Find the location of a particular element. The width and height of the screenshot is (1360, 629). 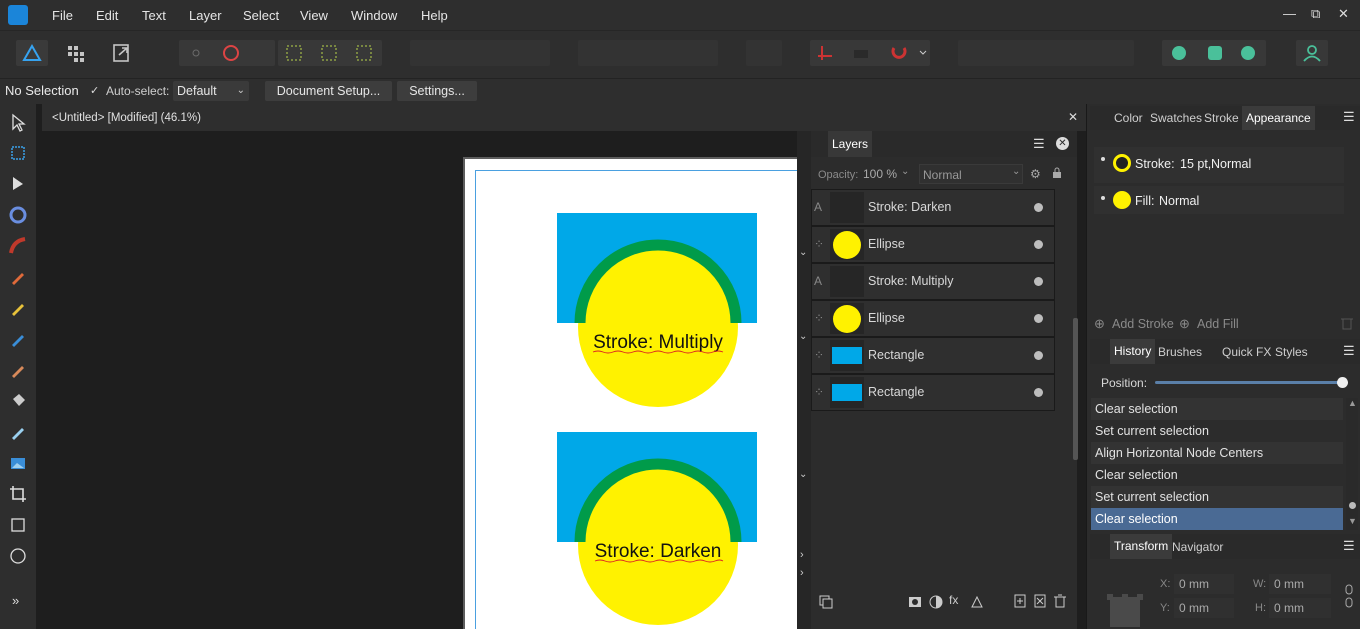

shape-label: Stroke: Darken is located at coordinates (658, 551).